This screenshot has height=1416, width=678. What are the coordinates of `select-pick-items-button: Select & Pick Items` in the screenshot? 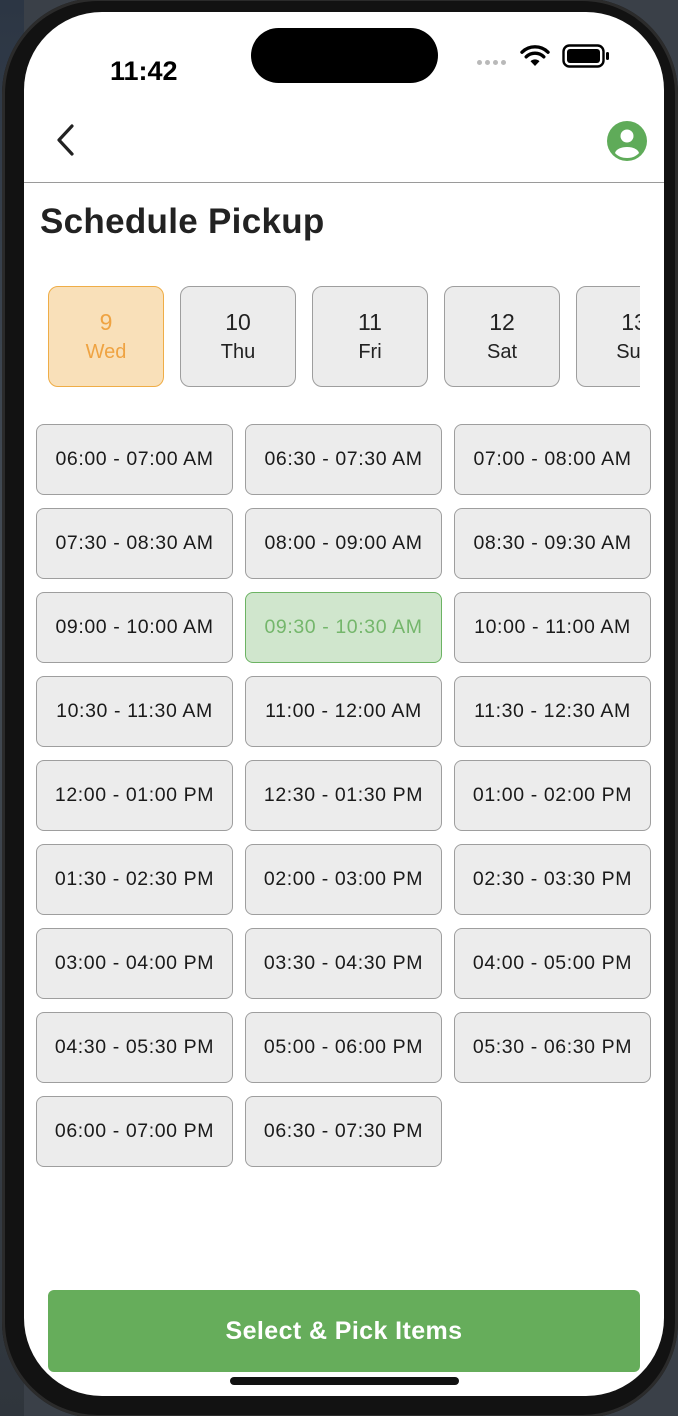 It's located at (344, 1331).